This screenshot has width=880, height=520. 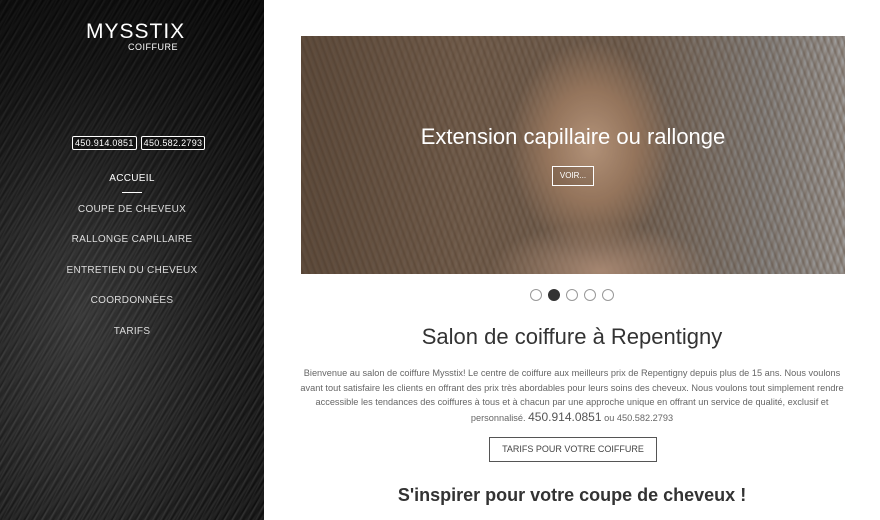 What do you see at coordinates (132, 218) in the screenshot?
I see `nav-item-coupe: COUPE DE CHEVEUX` at bounding box center [132, 218].